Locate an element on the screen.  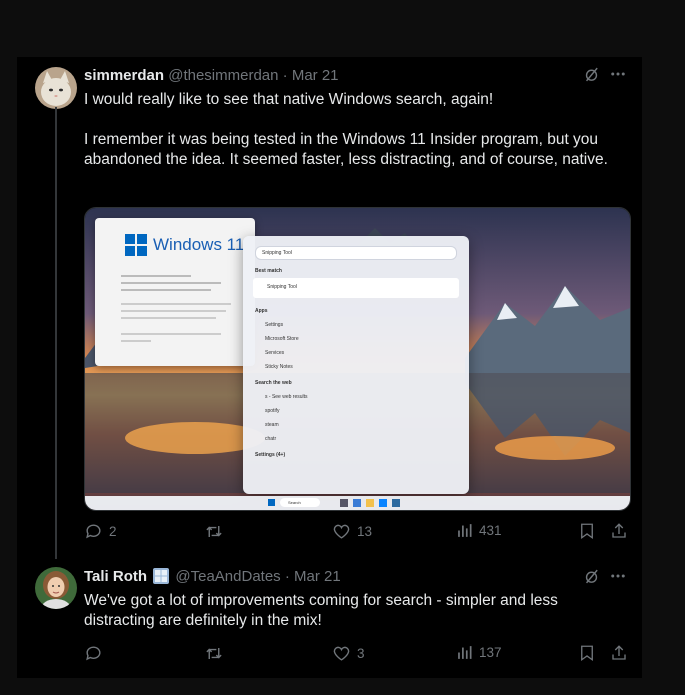
tweet-actions: 2 13 431 is located at coordinates (356, 534).